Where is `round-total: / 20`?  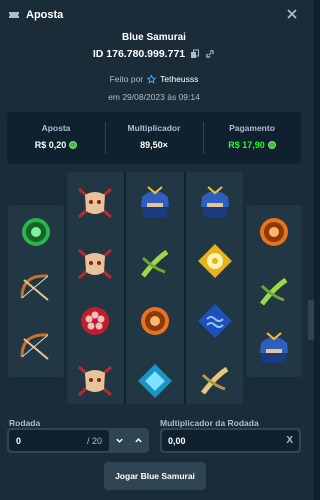
round-total: / 20 is located at coordinates (94, 440).